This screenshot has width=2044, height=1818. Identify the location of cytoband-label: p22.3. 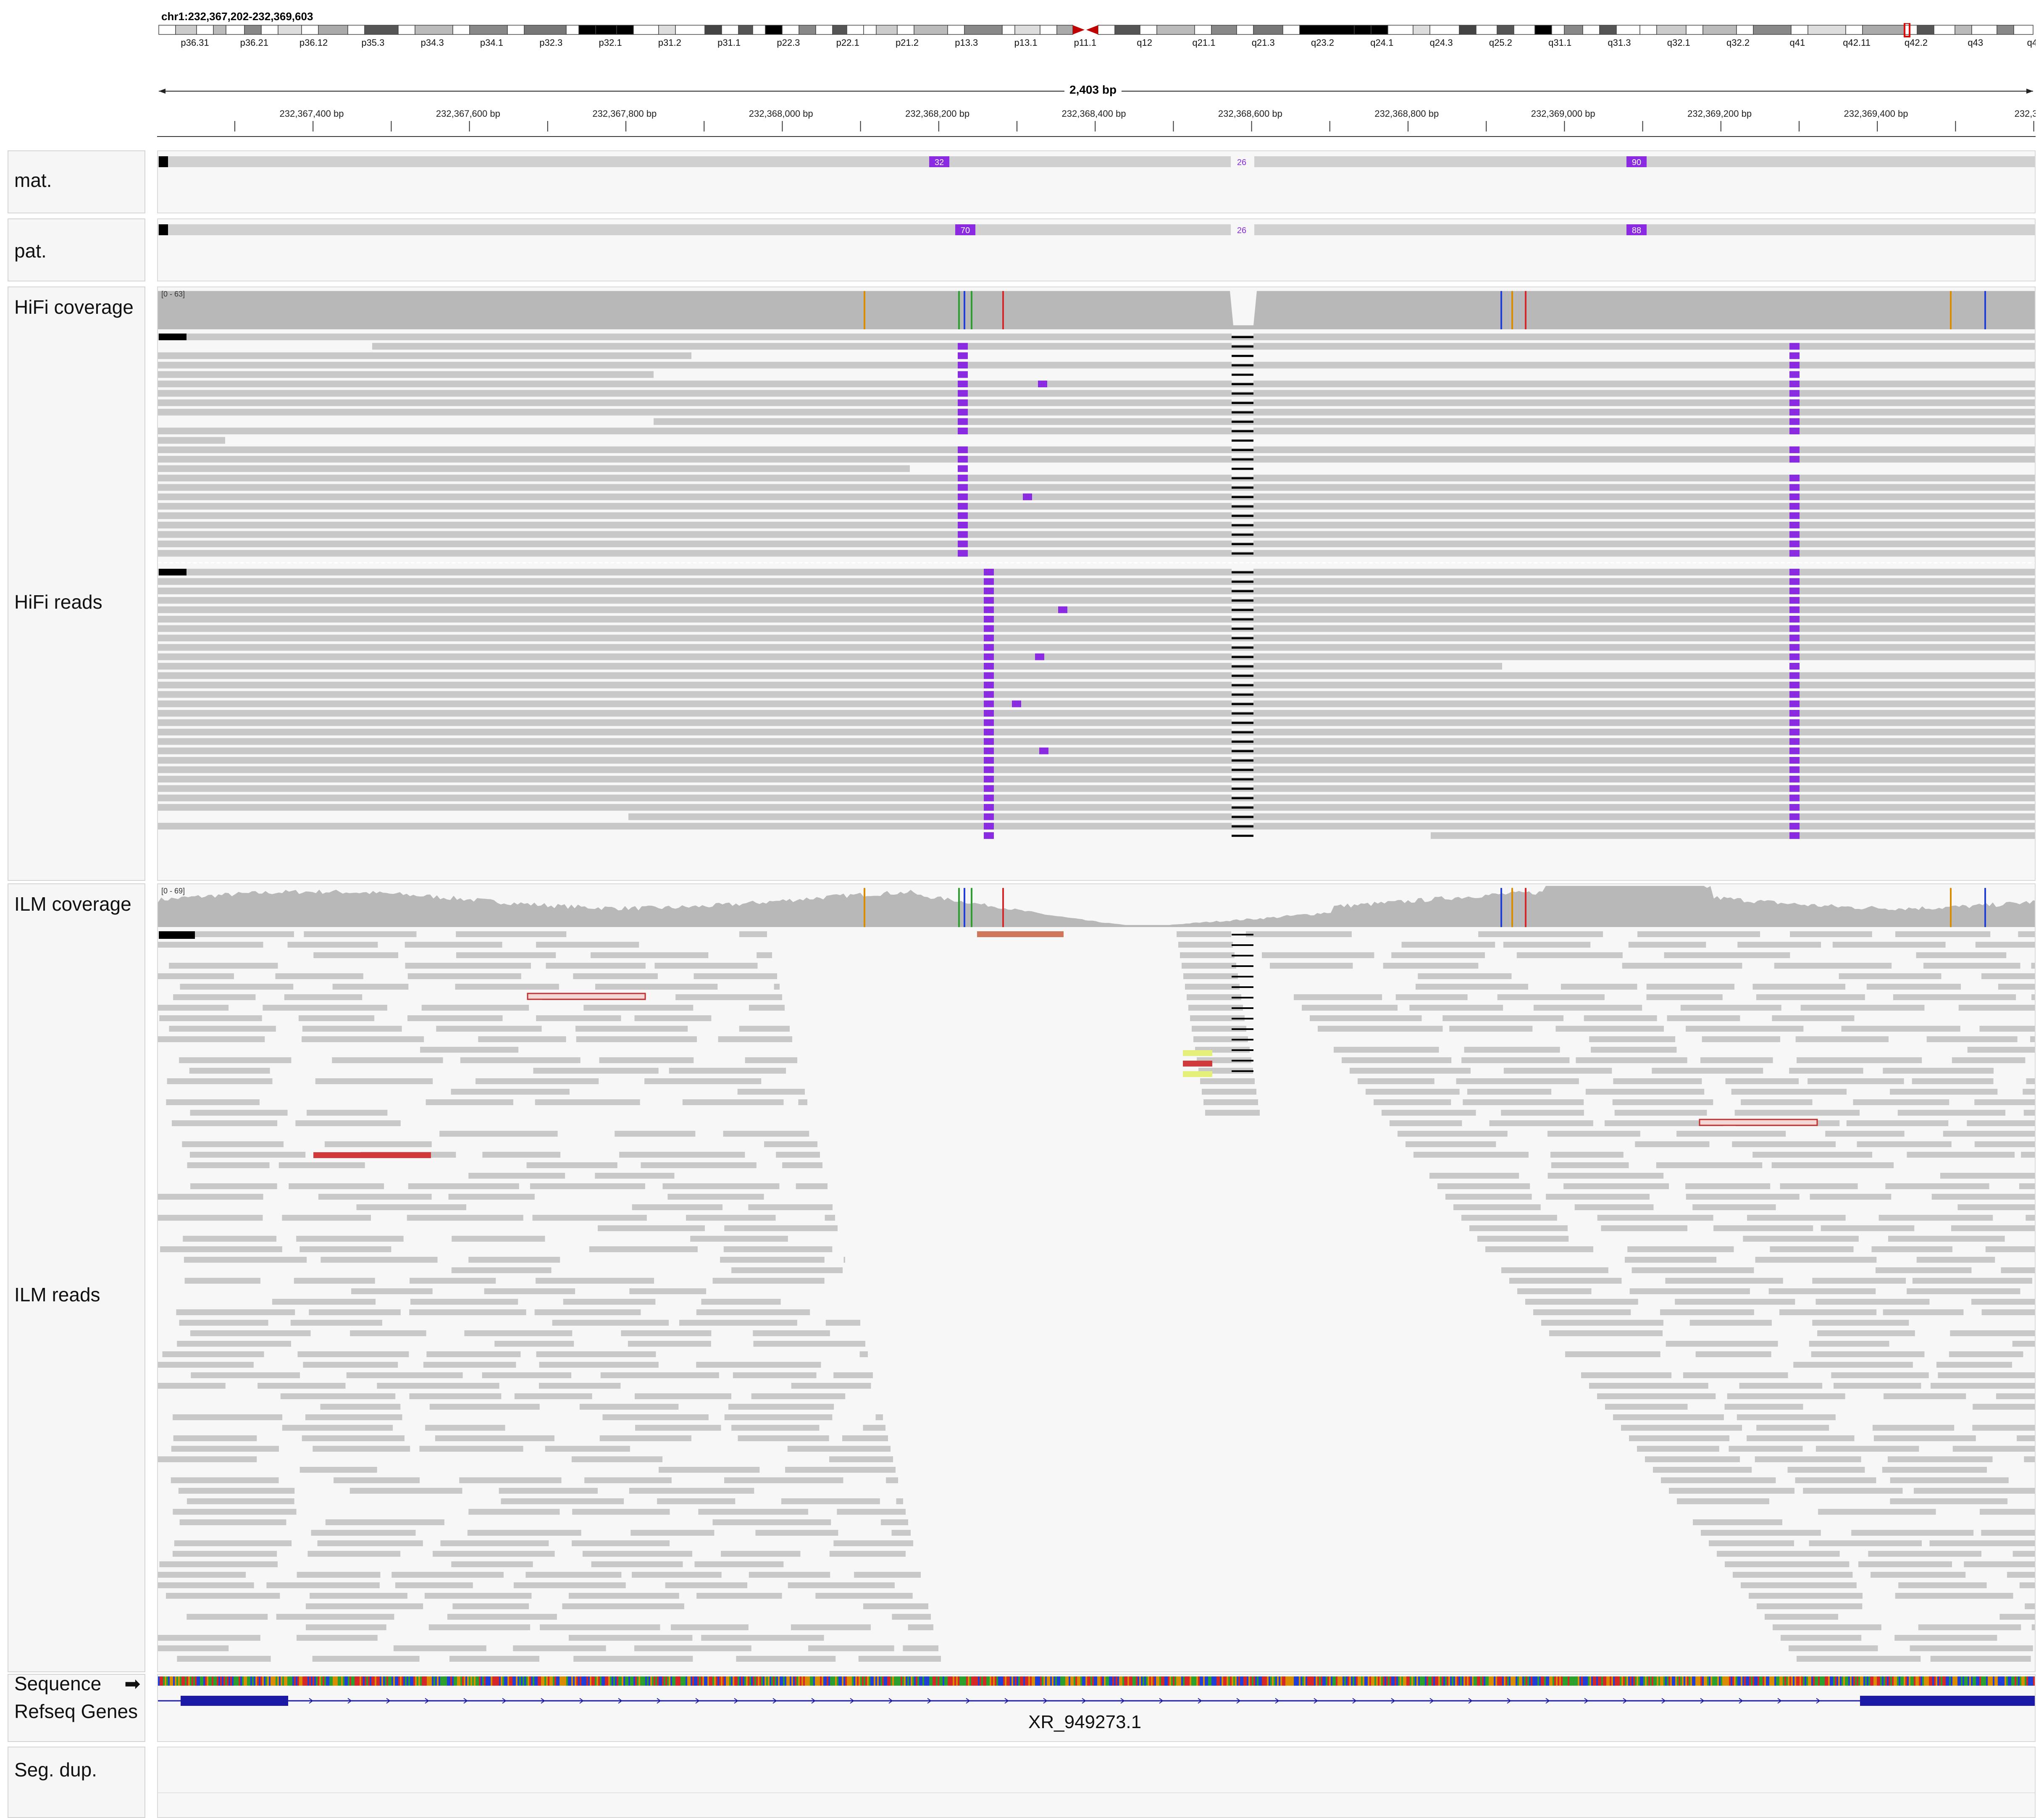
(788, 42).